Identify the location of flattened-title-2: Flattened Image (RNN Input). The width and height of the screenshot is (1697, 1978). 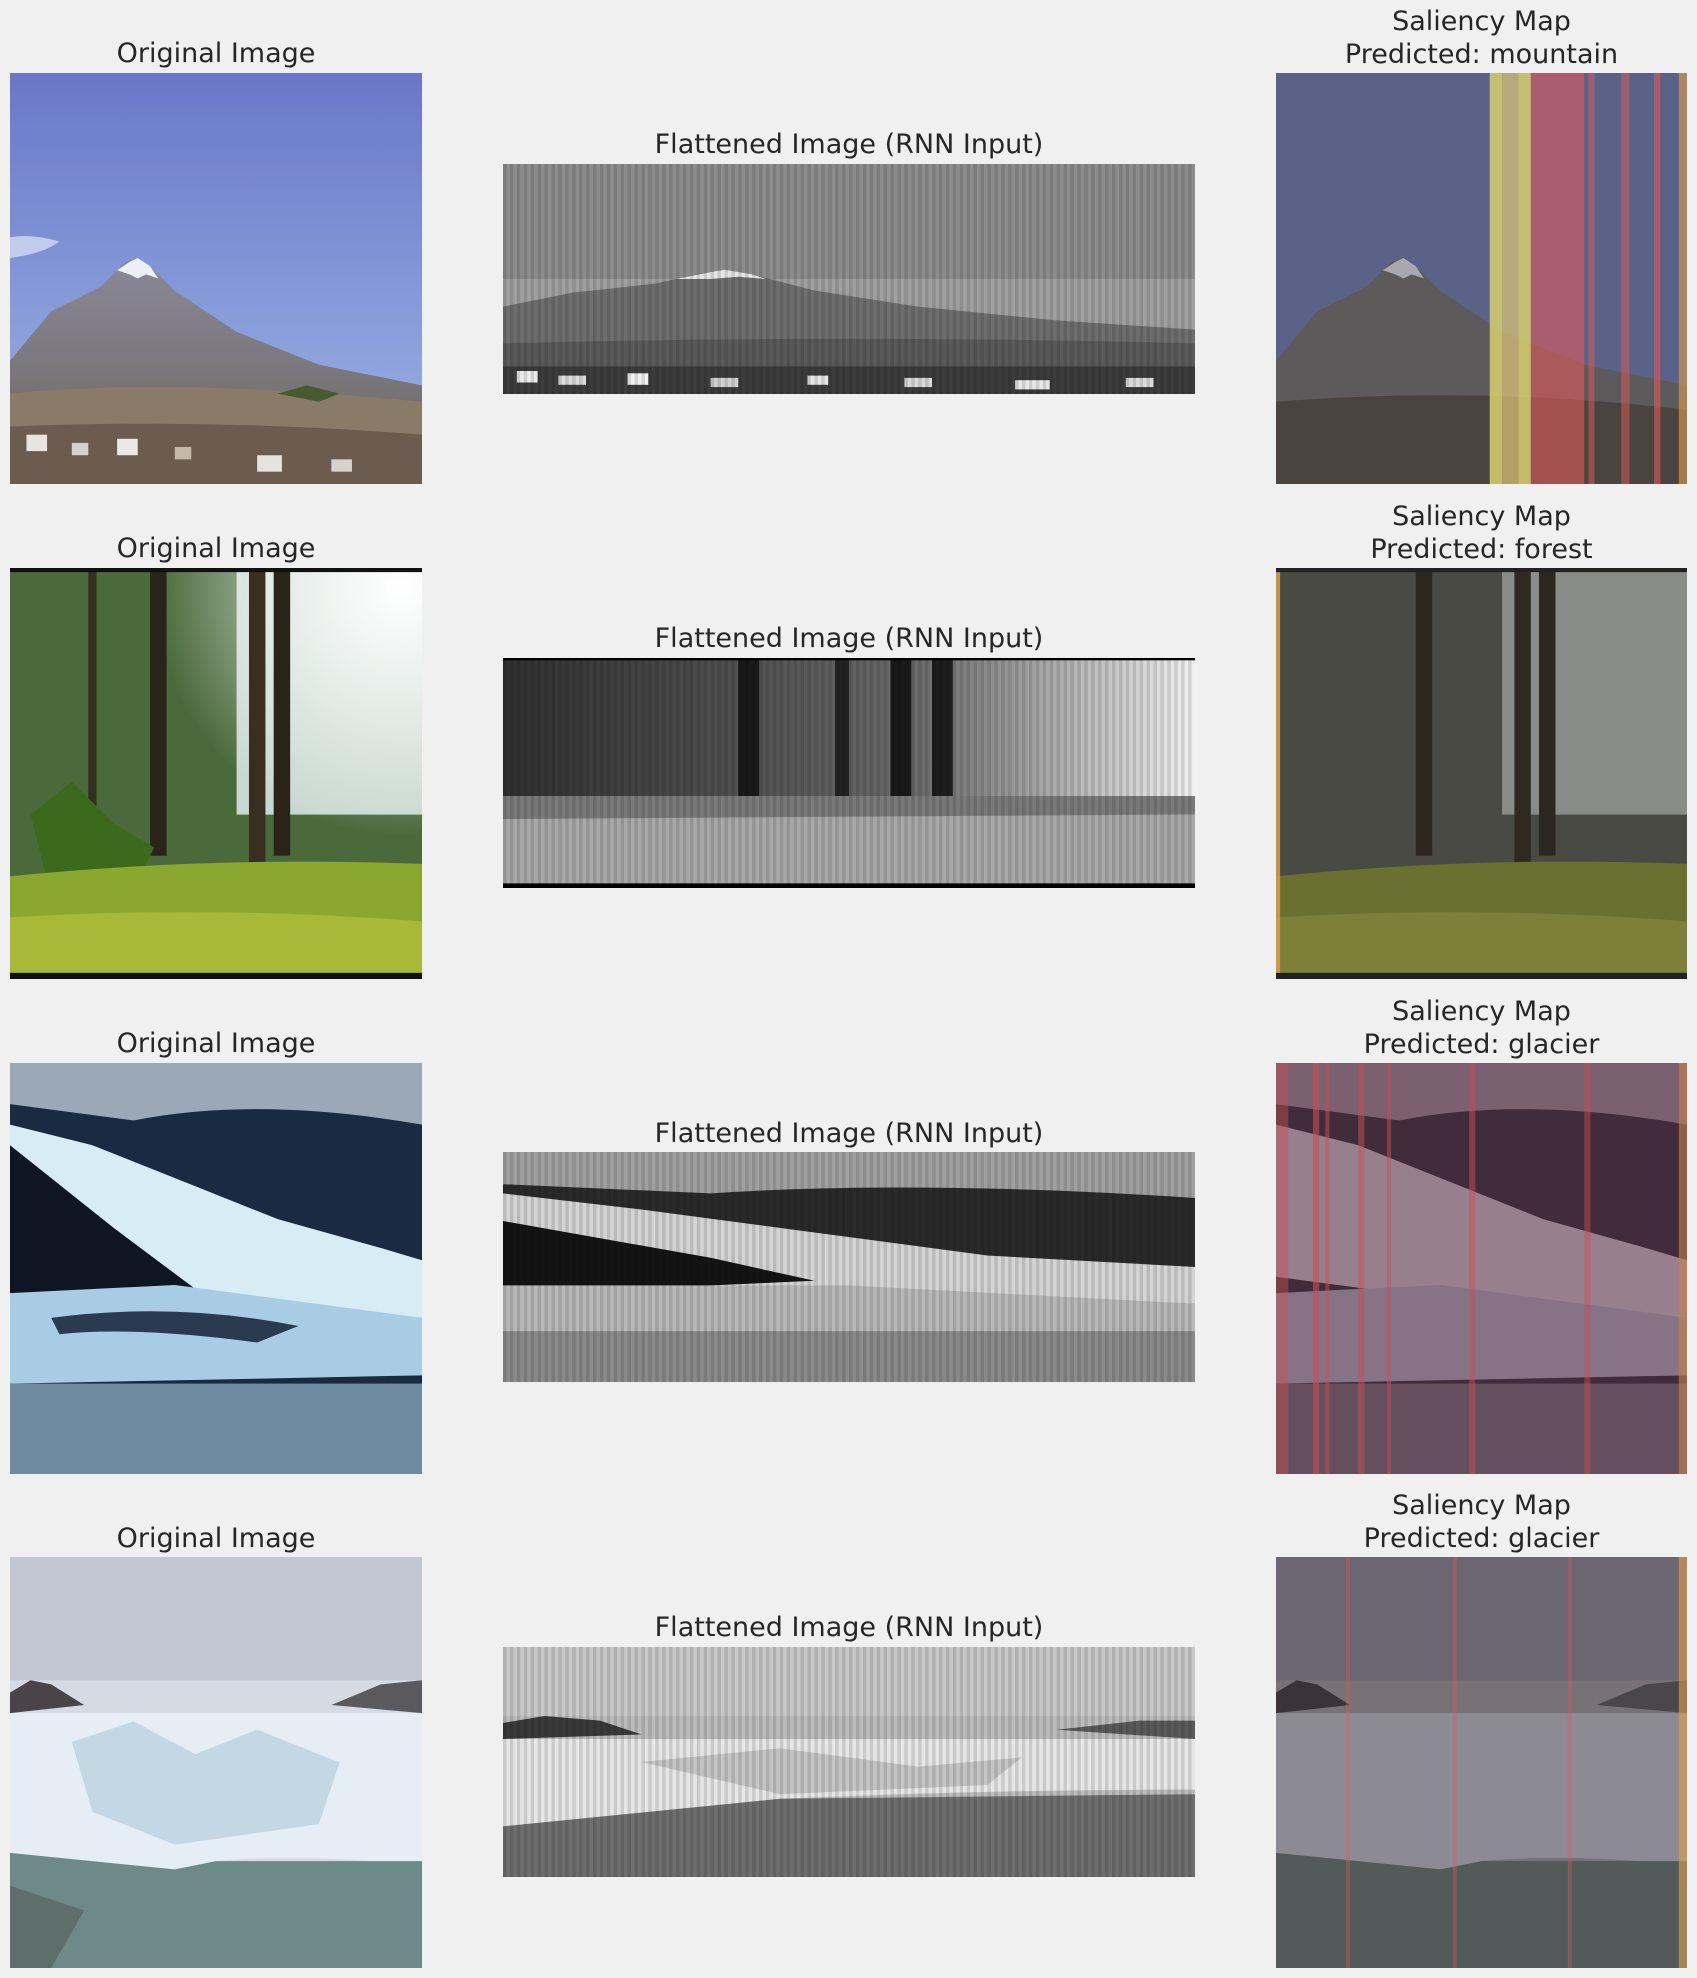
(849, 638).